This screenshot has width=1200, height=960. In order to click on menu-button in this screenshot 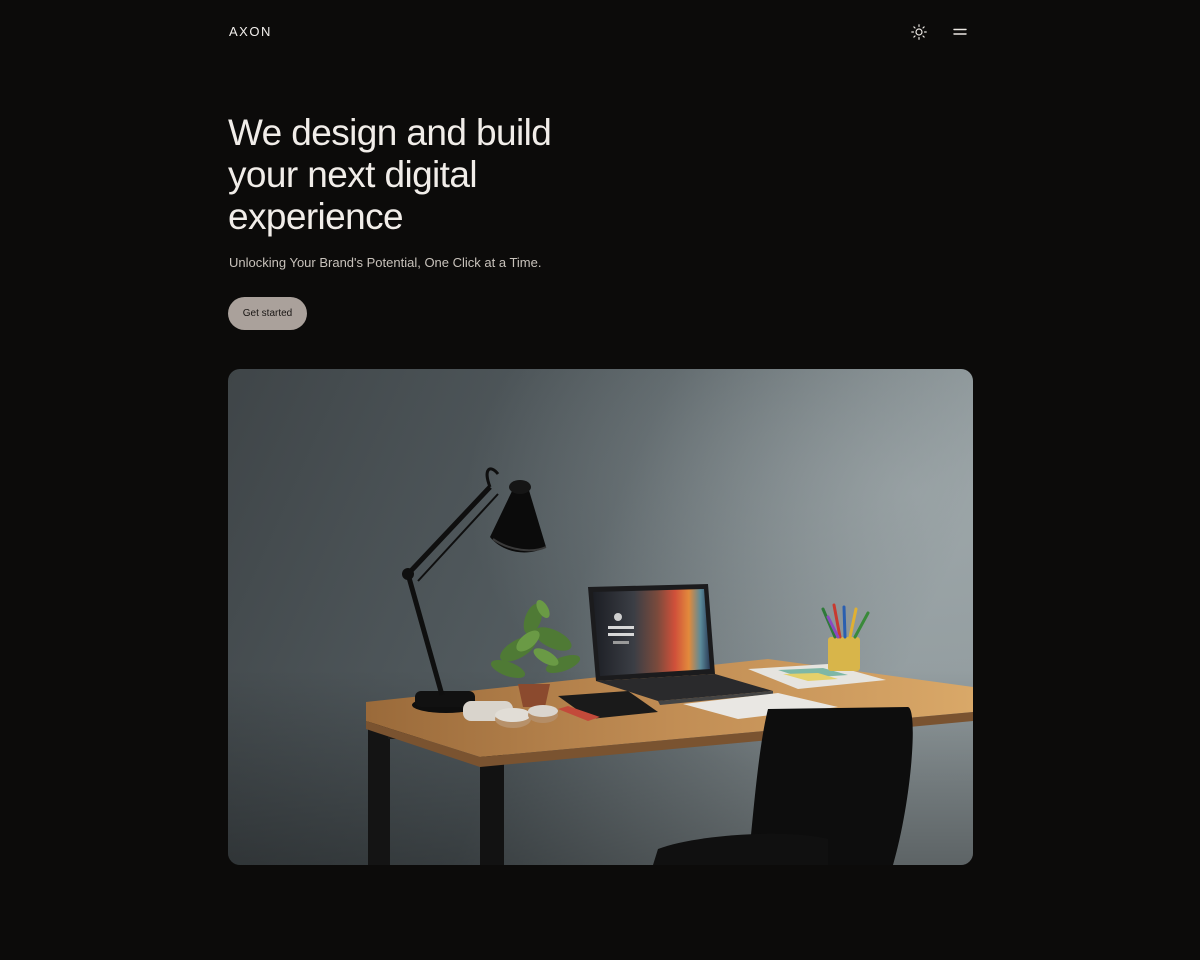, I will do `click(960, 32)`.